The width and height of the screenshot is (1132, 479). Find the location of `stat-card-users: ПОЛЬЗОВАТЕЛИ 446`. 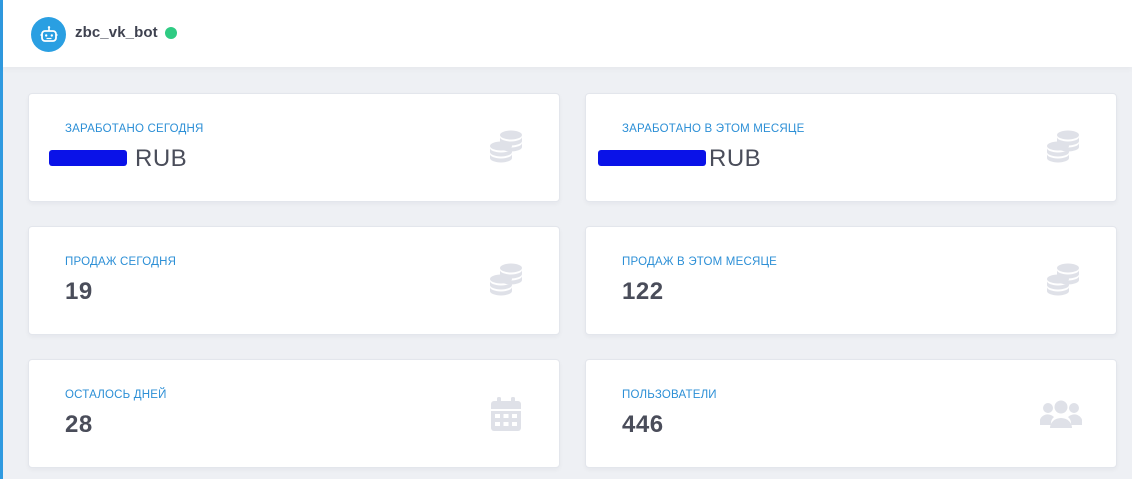

stat-card-users: ПОЛЬЗОВАТЕЛИ 446 is located at coordinates (851, 413).